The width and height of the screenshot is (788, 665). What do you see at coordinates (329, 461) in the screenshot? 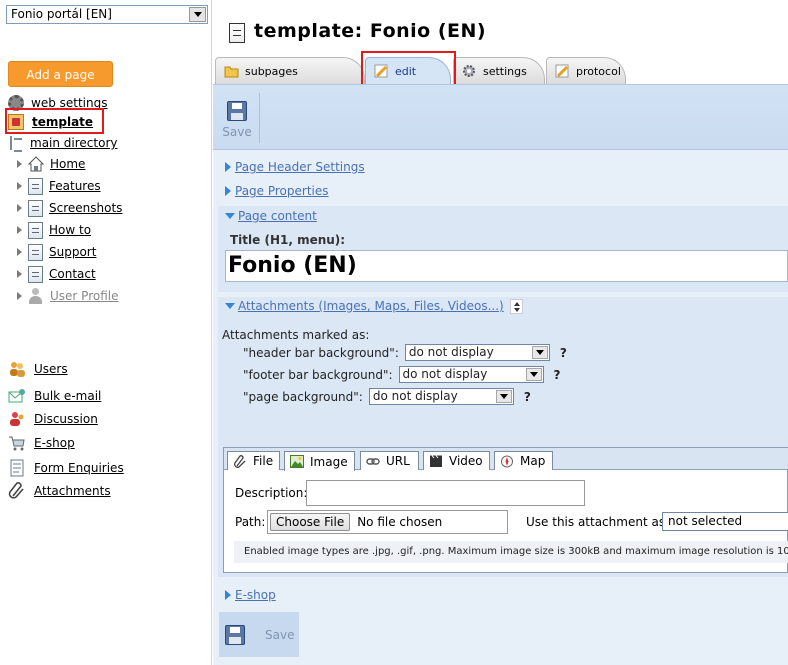
I see `attachment-tab-label: Image` at bounding box center [329, 461].